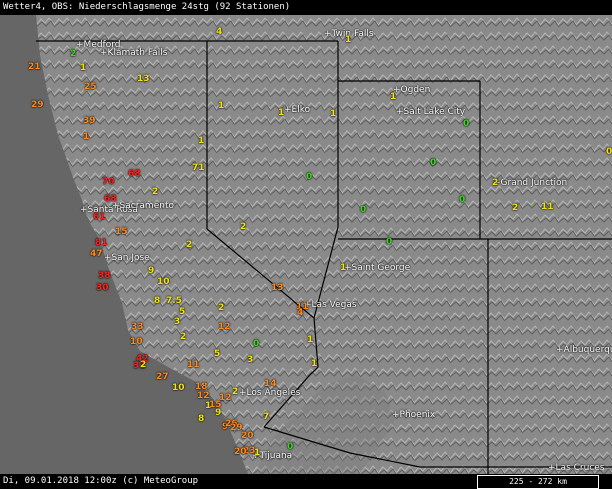 This screenshot has height=489, width=612. Describe the element at coordinates (431, 112) in the screenshot. I see `city-label: +Salt Lake City` at that location.